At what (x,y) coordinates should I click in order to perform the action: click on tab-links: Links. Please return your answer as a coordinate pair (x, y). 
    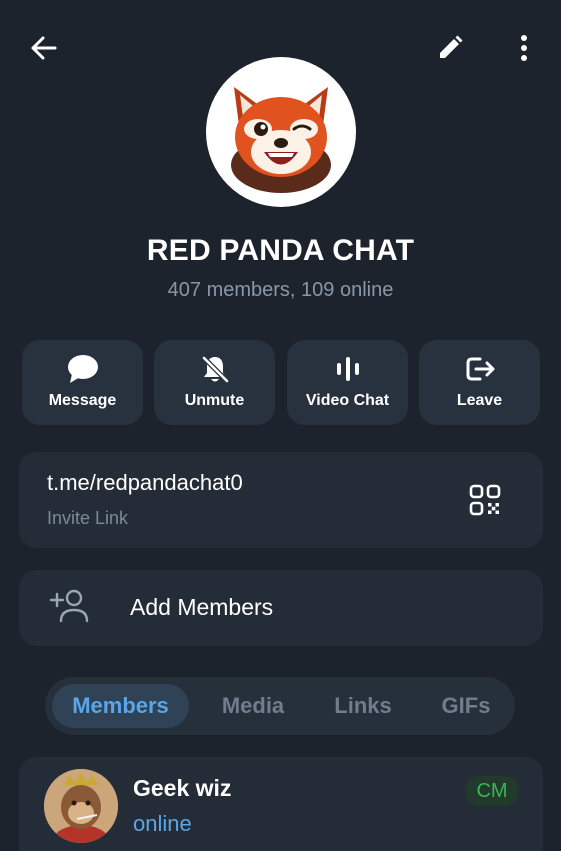
    Looking at the image, I should click on (363, 706).